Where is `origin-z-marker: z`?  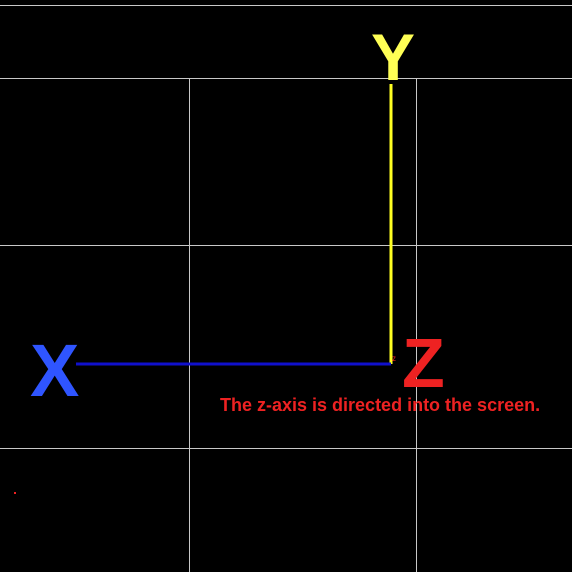 origin-z-marker: z is located at coordinates (394, 358).